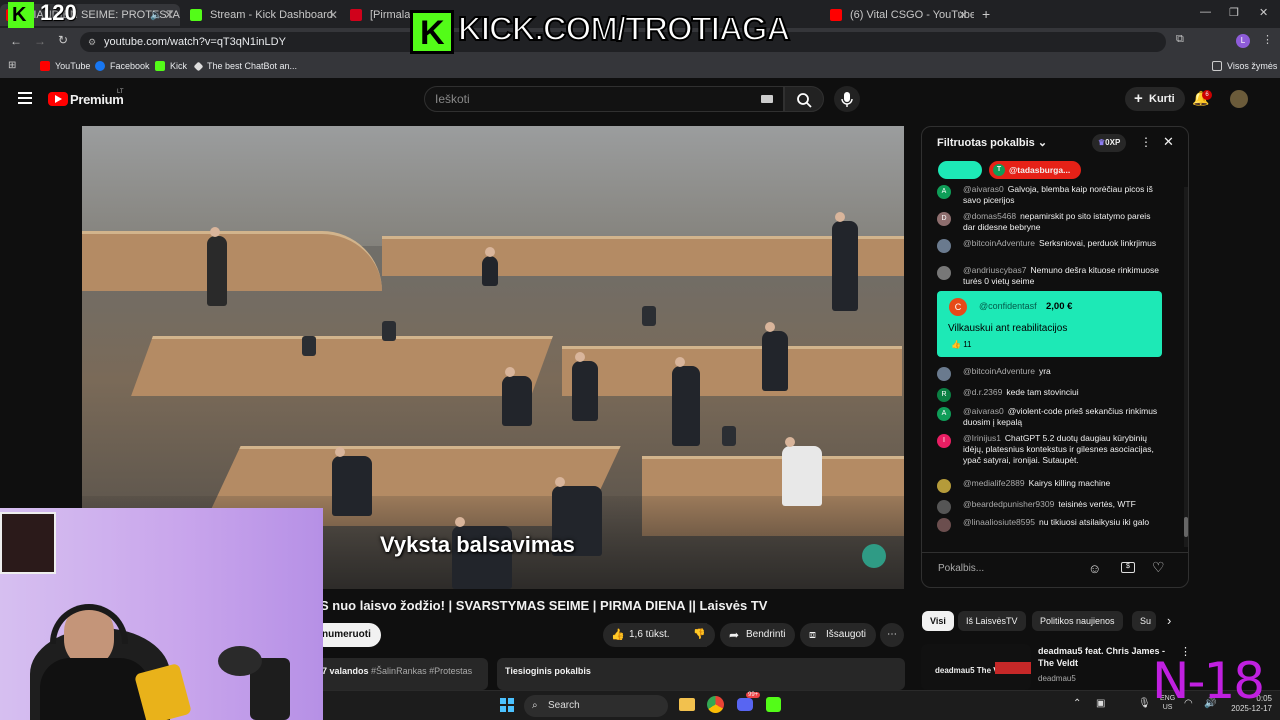 The image size is (1280, 720). Describe the element at coordinates (767, 99) in the screenshot. I see `keyboard-icon` at that location.